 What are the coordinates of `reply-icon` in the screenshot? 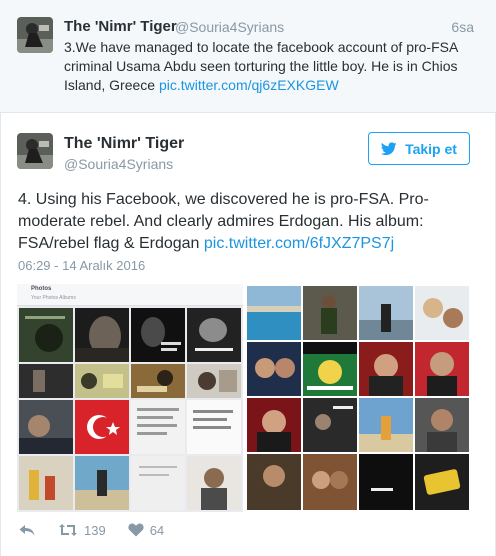 It's located at (27, 530).